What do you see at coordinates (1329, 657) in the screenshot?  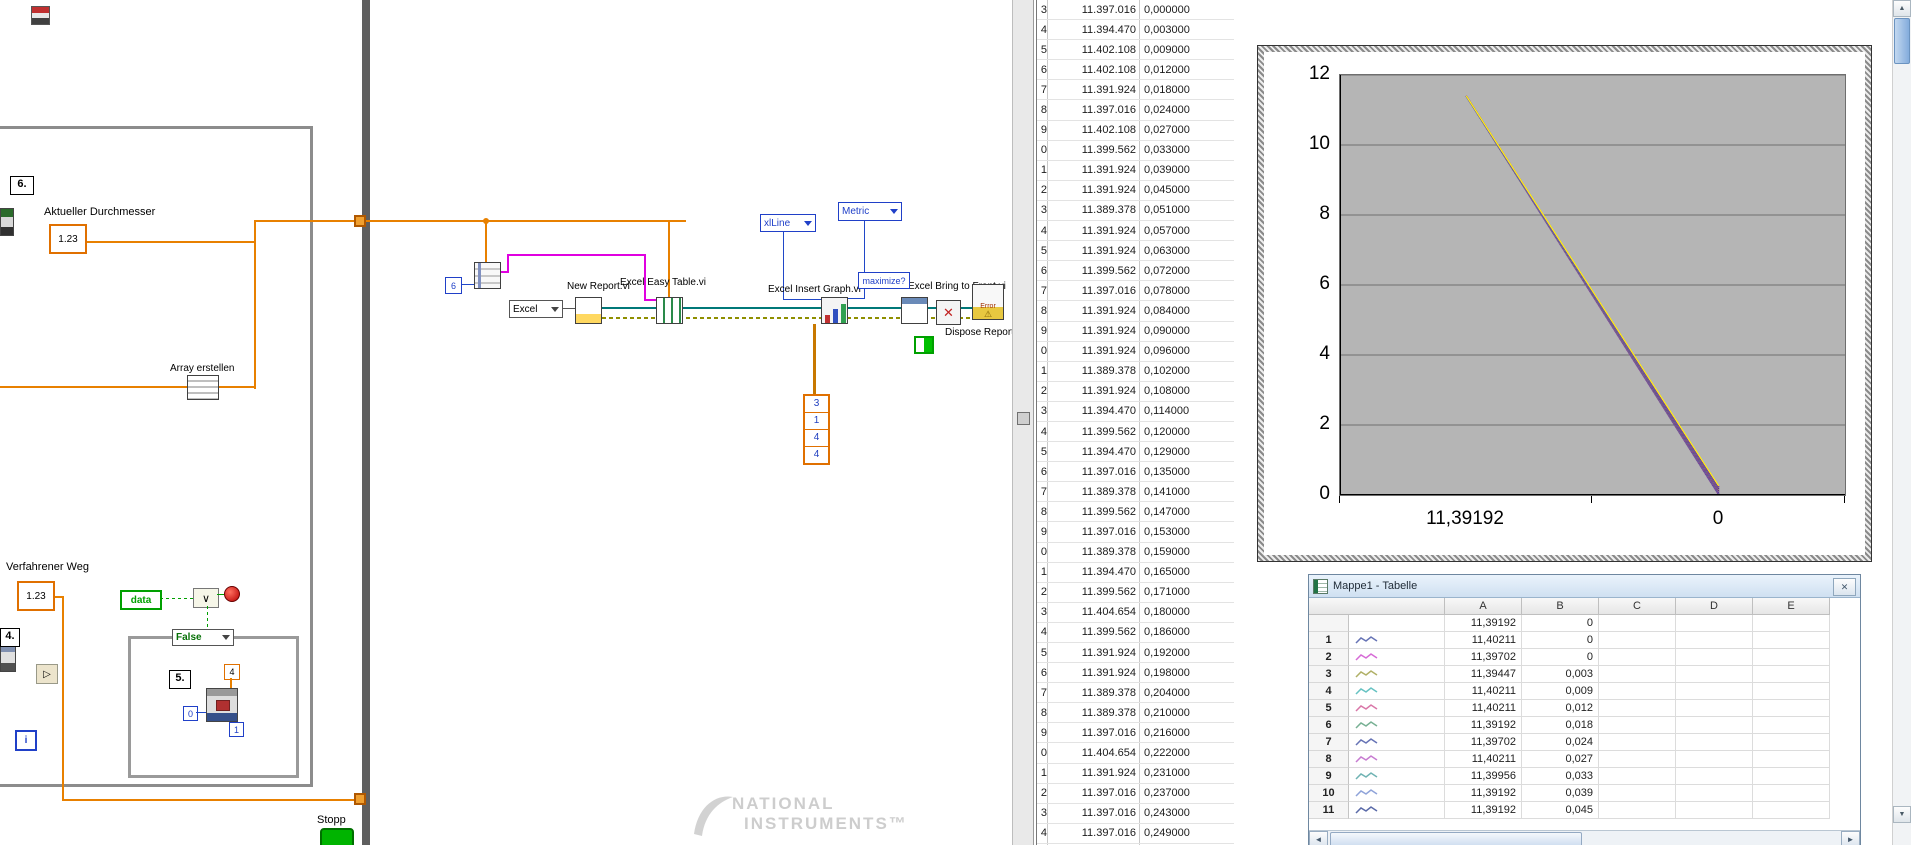 I see `row-header: 2` at bounding box center [1329, 657].